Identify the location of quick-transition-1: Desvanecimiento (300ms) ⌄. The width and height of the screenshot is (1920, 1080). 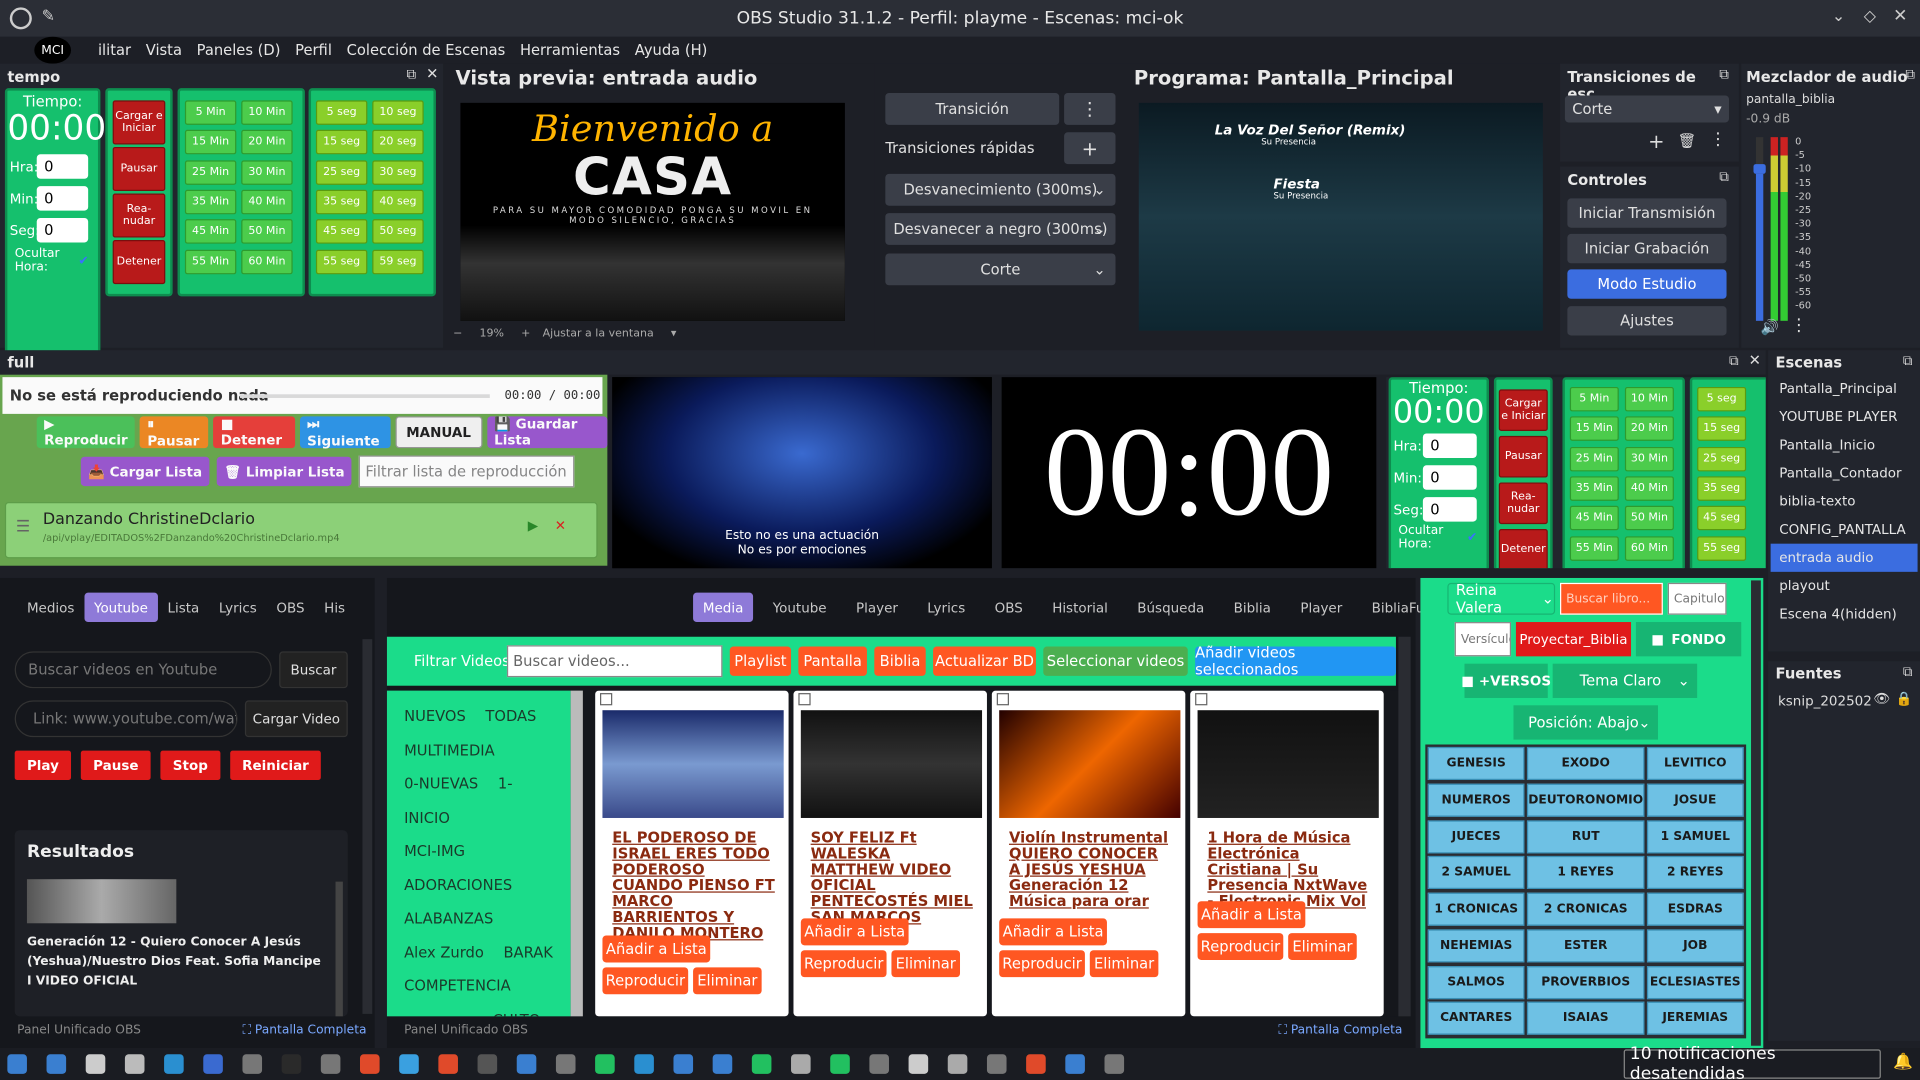
(1000, 189).